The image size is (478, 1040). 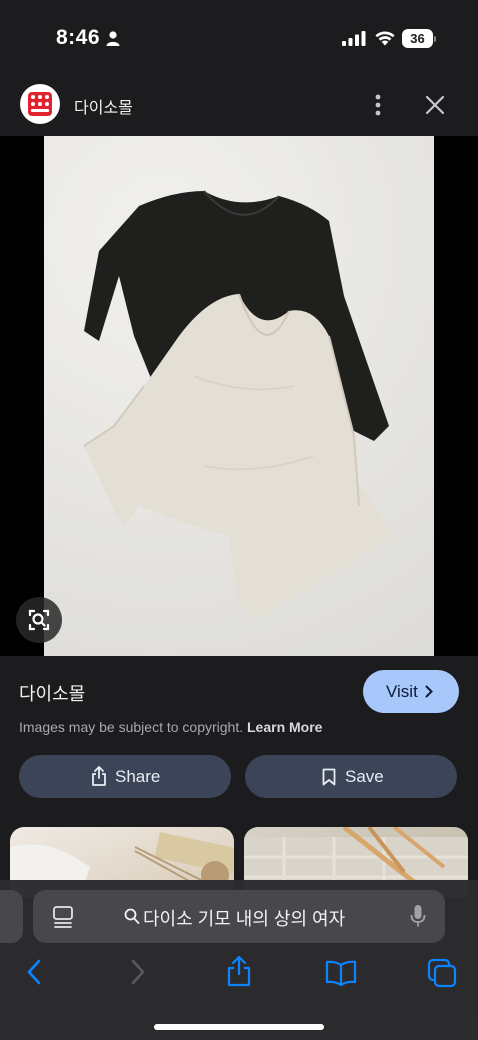 What do you see at coordinates (138, 776) in the screenshot?
I see `share-label: Share` at bounding box center [138, 776].